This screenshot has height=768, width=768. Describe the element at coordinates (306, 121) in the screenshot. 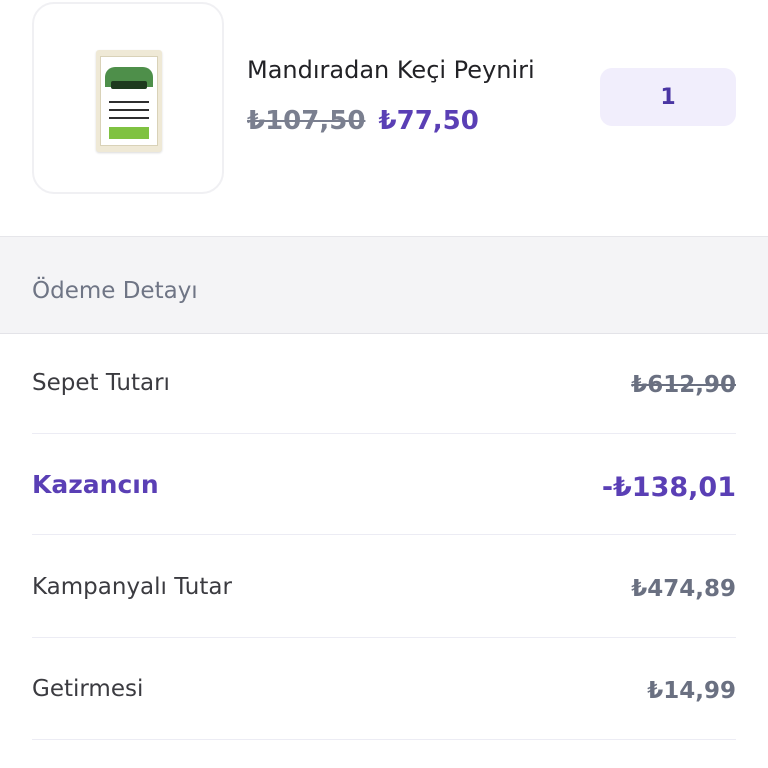

I see `old-price: ₺107,50` at that location.